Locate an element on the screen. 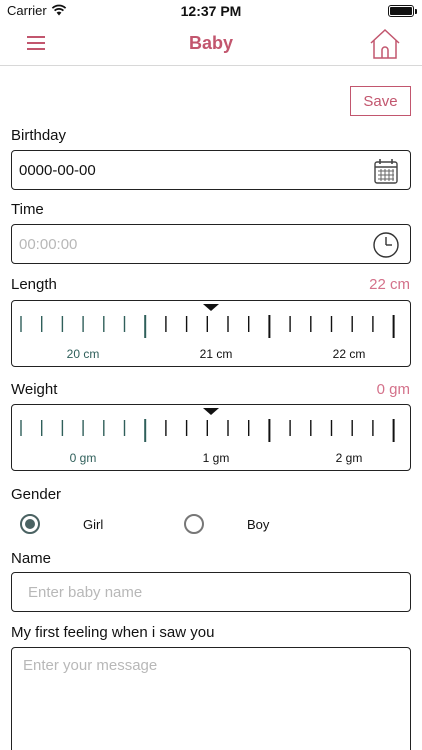  weight-ticks is located at coordinates (207, 430).